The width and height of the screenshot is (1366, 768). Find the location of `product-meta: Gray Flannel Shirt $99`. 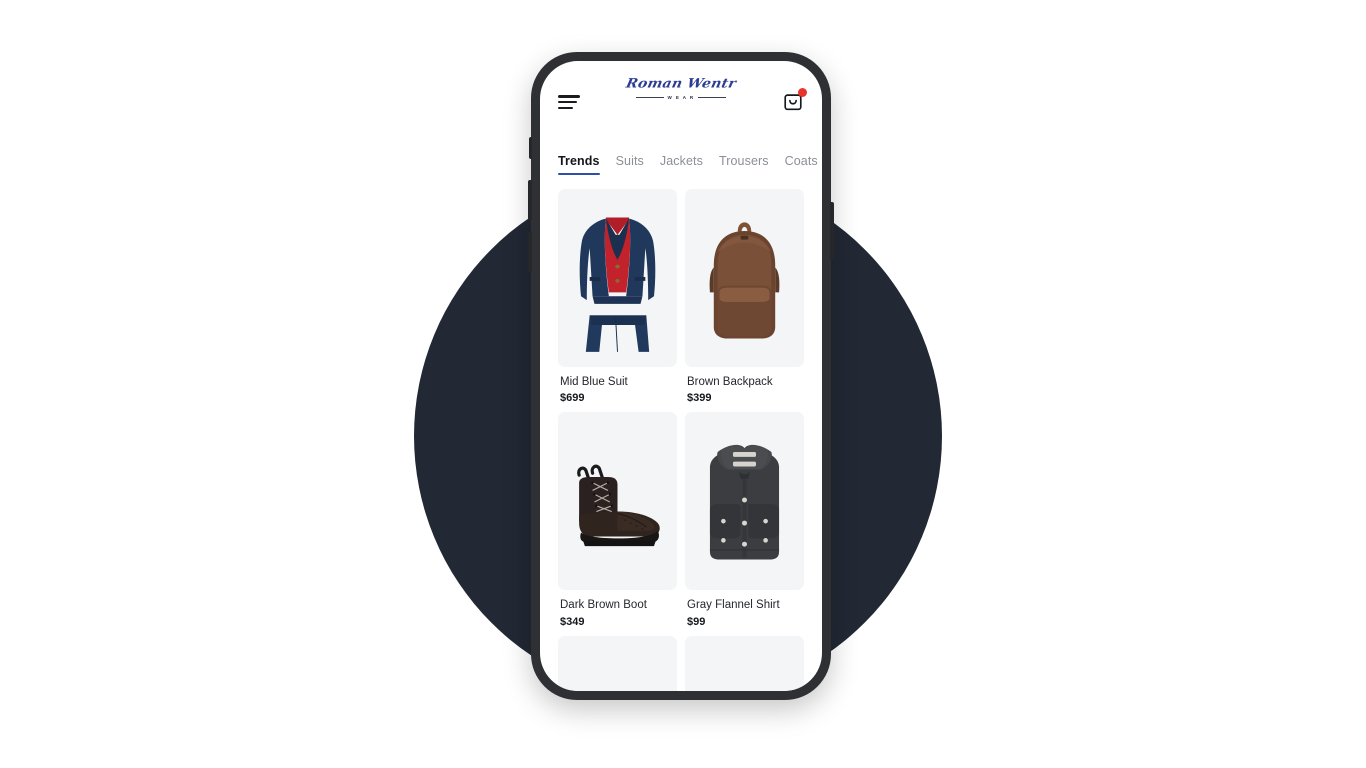

product-meta: Gray Flannel Shirt $99 is located at coordinates (744, 608).